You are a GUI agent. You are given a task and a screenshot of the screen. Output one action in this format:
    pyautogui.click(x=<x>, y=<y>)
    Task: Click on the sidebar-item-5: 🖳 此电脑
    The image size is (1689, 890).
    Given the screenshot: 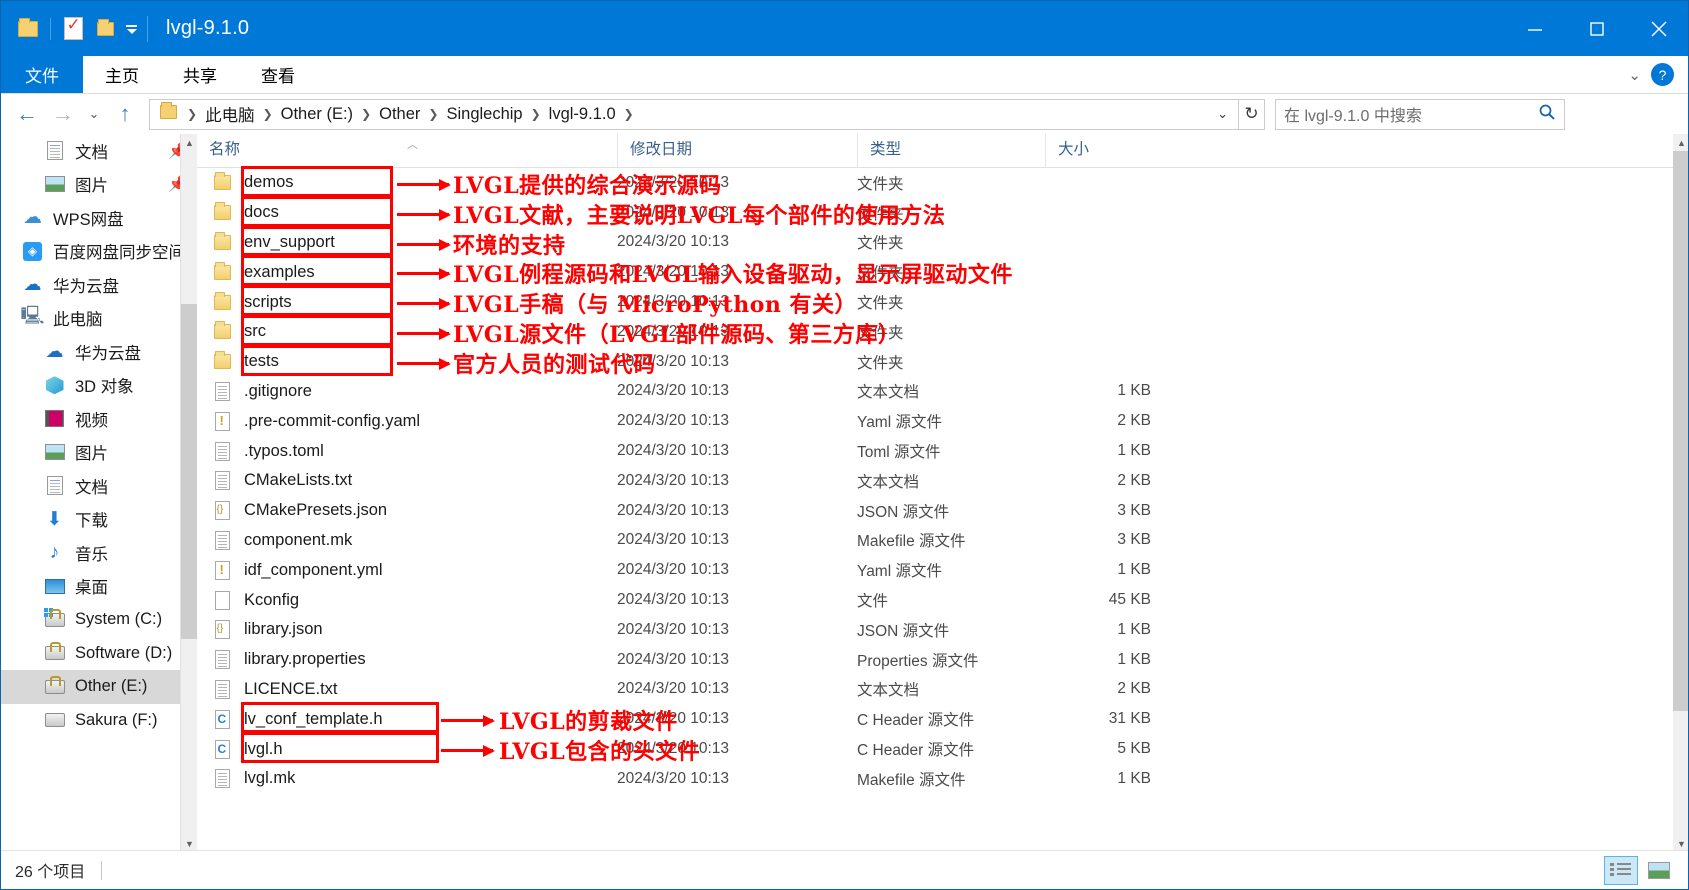 What is the action you would take?
    pyautogui.click(x=99, y=319)
    